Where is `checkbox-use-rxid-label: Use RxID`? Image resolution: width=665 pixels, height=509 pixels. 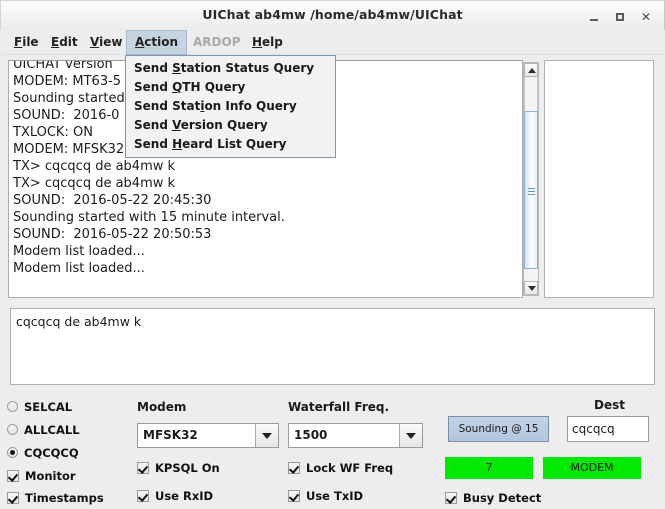 checkbox-use-rxid-label: Use RxID is located at coordinates (184, 495).